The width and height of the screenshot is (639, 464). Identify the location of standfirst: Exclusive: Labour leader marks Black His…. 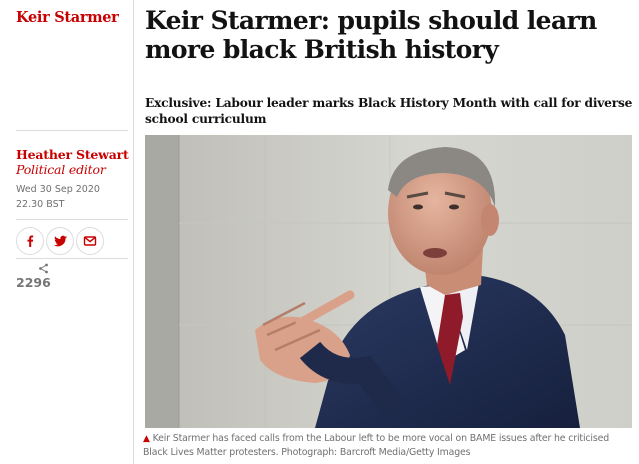
(389, 111).